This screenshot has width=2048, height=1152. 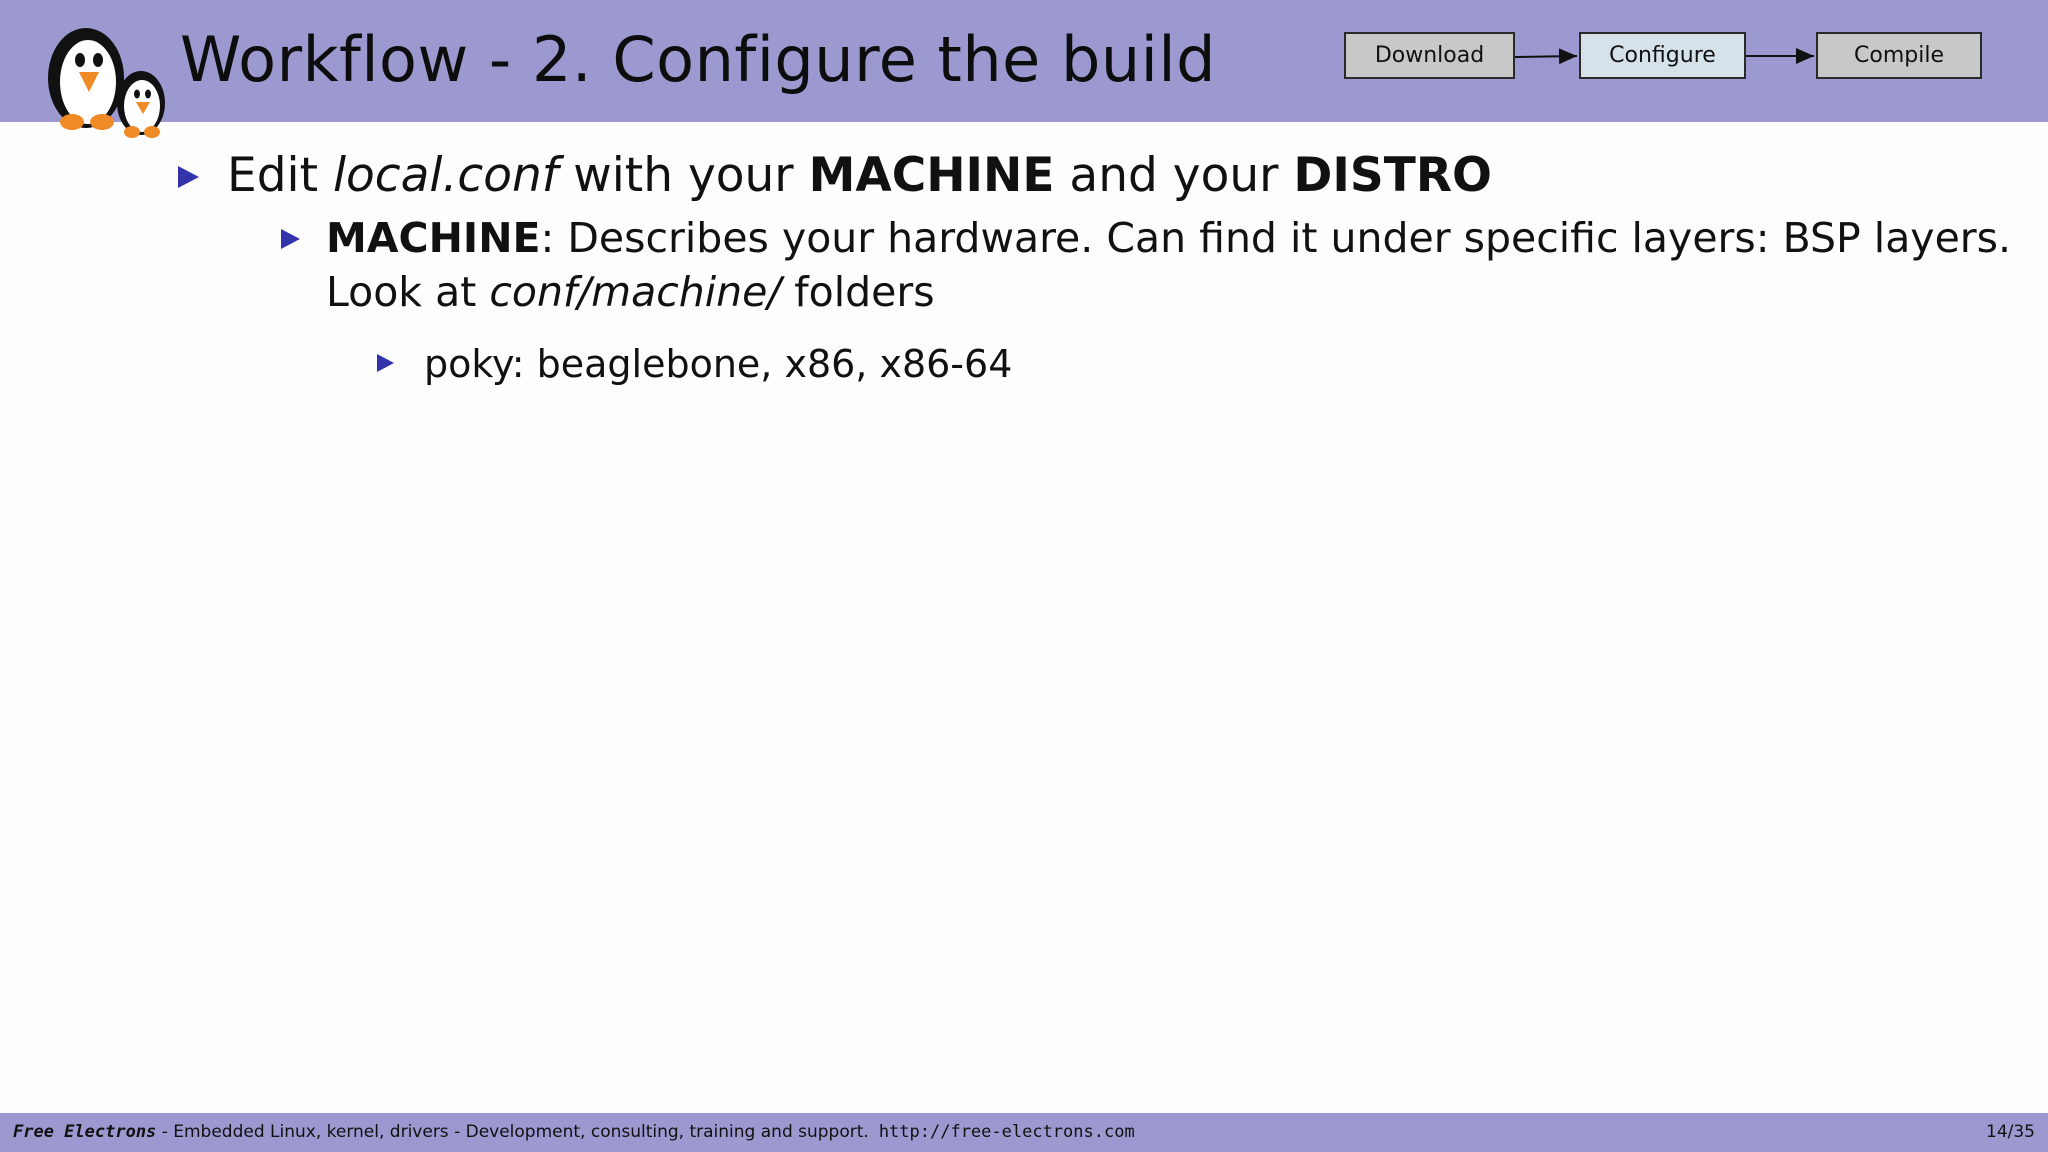 I want to click on workflow-step-download: Download, so click(x=1429, y=55).